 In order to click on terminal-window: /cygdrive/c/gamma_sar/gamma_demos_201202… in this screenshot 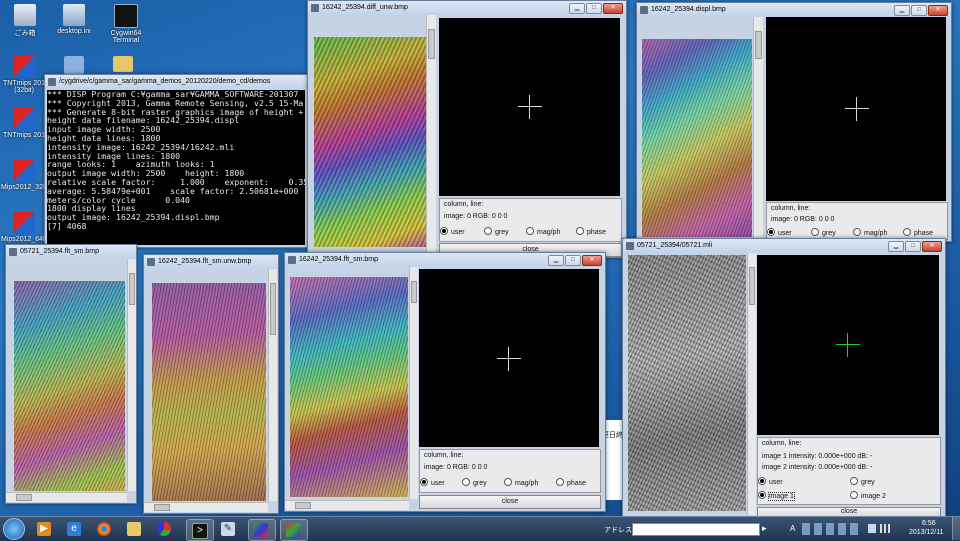, I will do `click(176, 161)`.